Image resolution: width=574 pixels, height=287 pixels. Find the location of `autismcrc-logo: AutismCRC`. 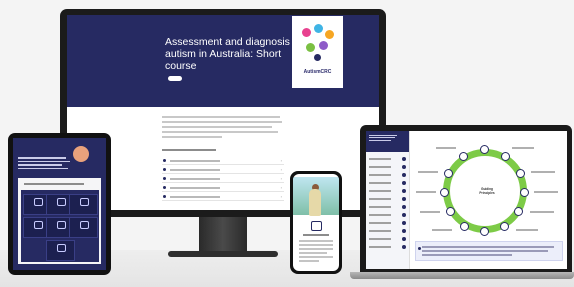

autismcrc-logo: AutismCRC is located at coordinates (317, 52).